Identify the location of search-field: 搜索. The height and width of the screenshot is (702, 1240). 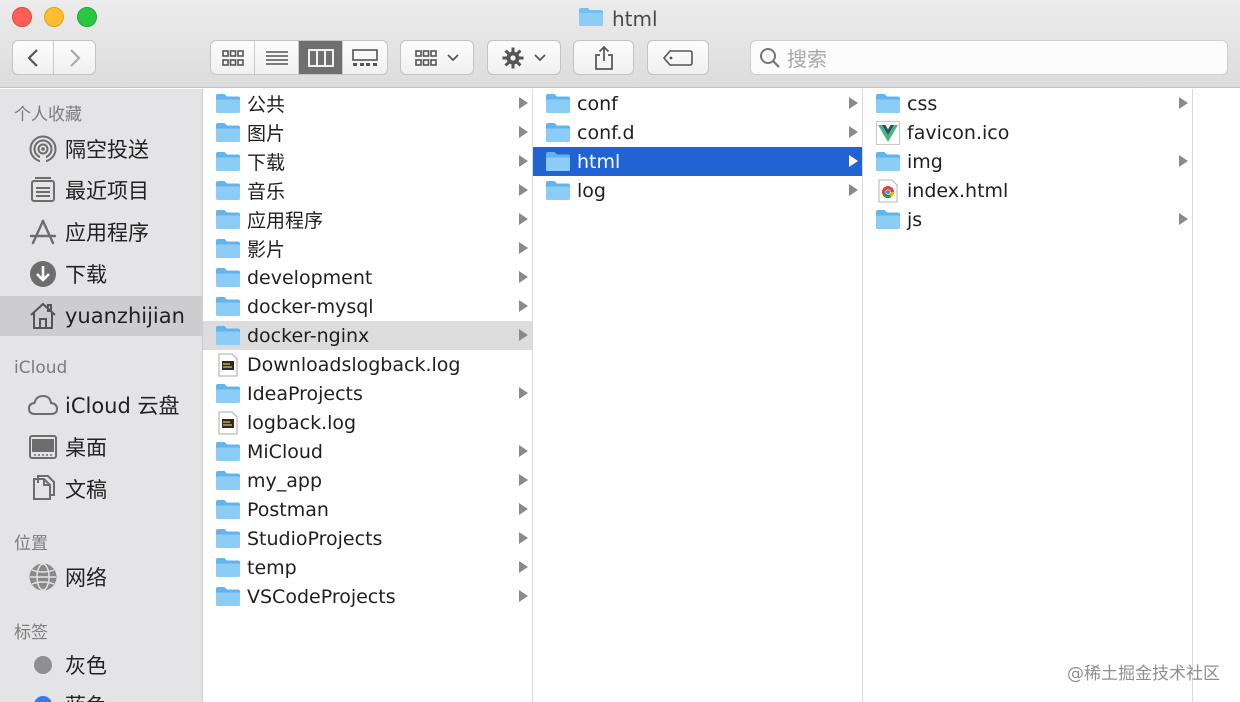
(989, 57).